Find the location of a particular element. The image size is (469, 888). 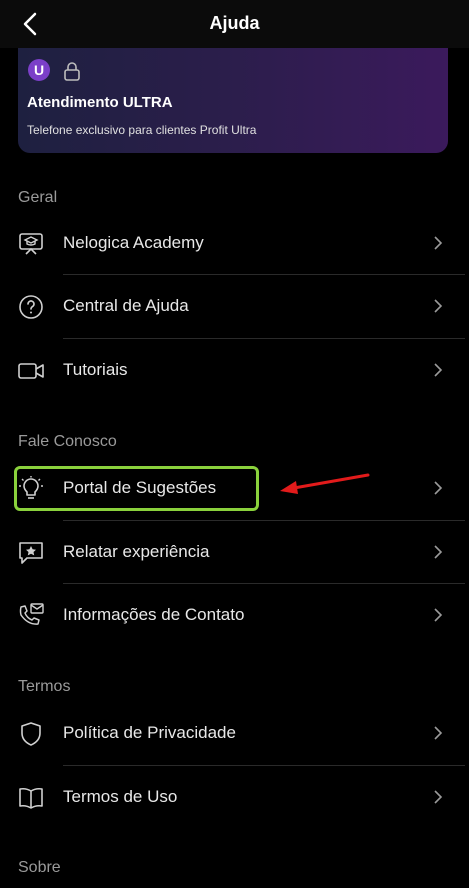

list-item-academy: Nelogica Academy is located at coordinates (234, 243).